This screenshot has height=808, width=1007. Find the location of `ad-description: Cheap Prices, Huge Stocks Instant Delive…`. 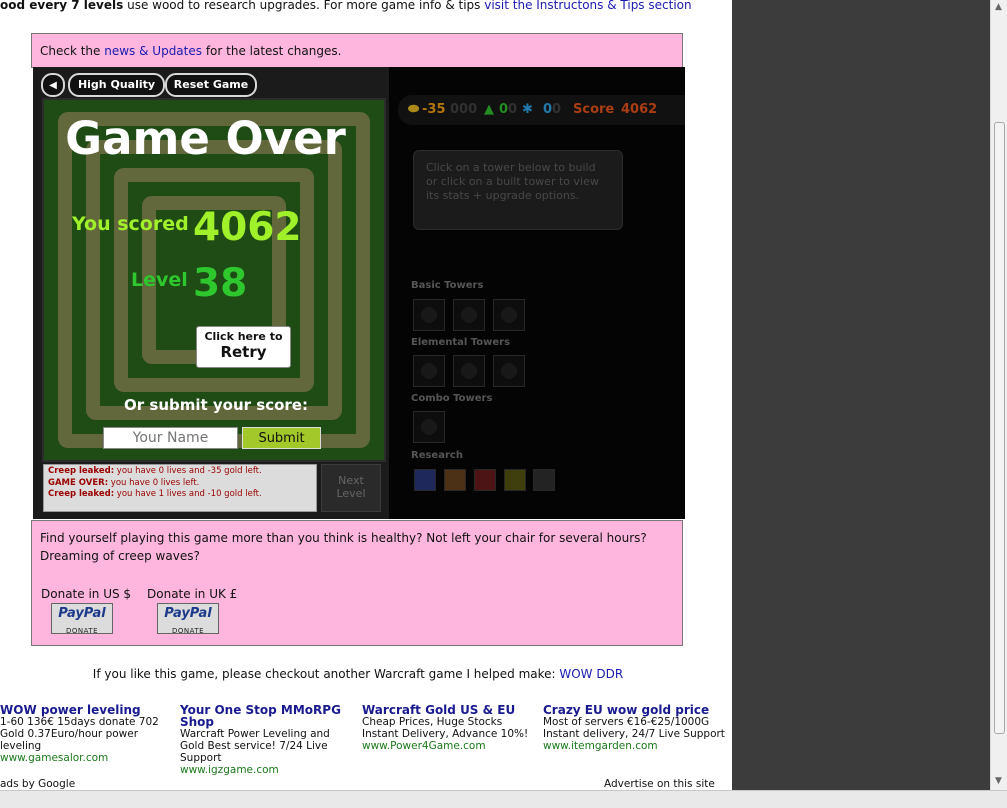

ad-description: Cheap Prices, Huge Stocks Instant Delive… is located at coordinates (445, 728).